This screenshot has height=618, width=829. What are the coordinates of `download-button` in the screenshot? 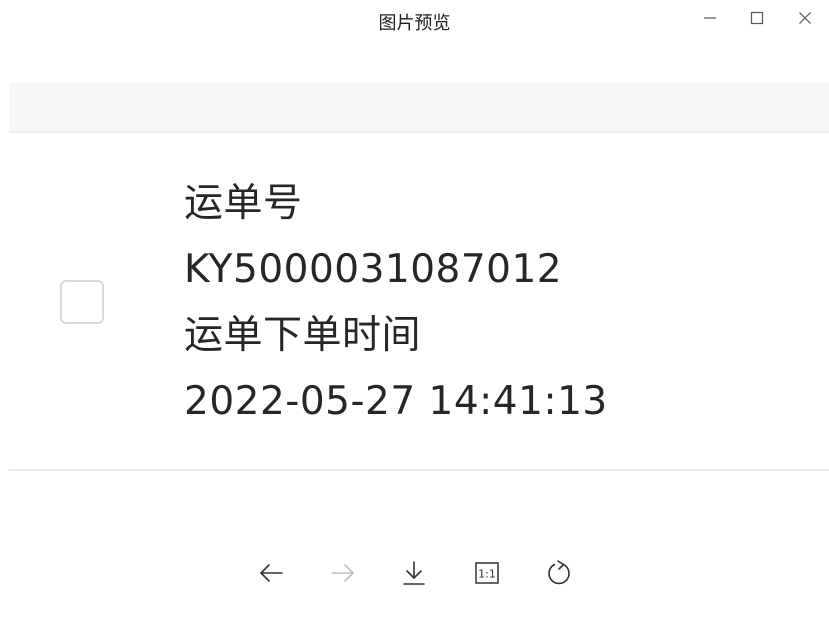 It's located at (414, 573).